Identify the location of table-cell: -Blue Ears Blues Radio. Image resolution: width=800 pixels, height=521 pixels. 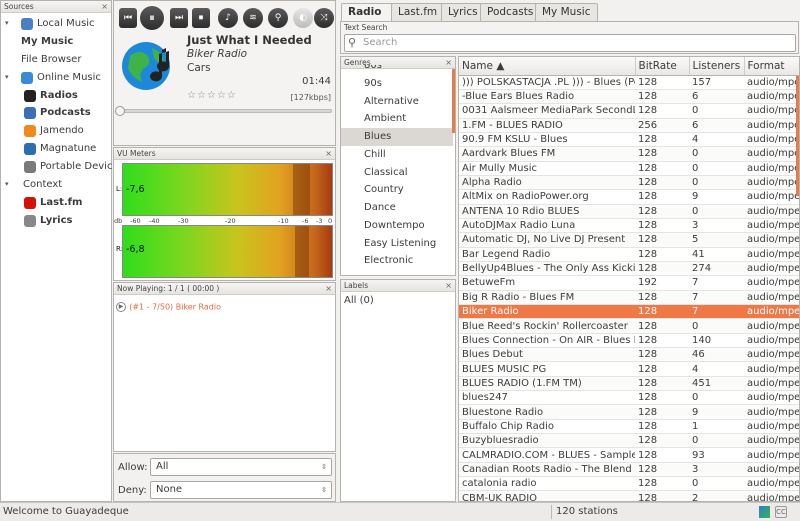
(547, 97).